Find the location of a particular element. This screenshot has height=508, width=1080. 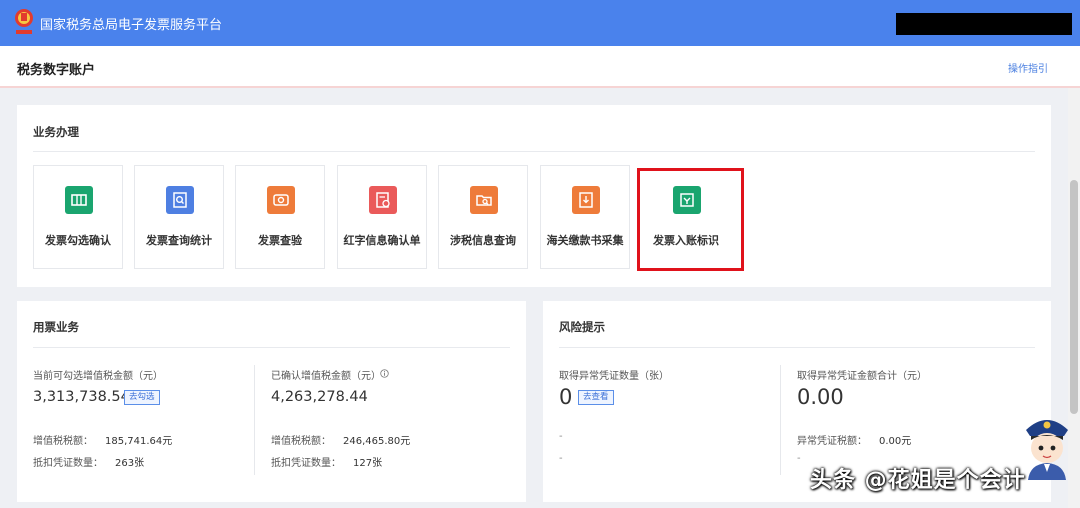

tile-label: 发票勾选确认 is located at coordinates (78, 240).